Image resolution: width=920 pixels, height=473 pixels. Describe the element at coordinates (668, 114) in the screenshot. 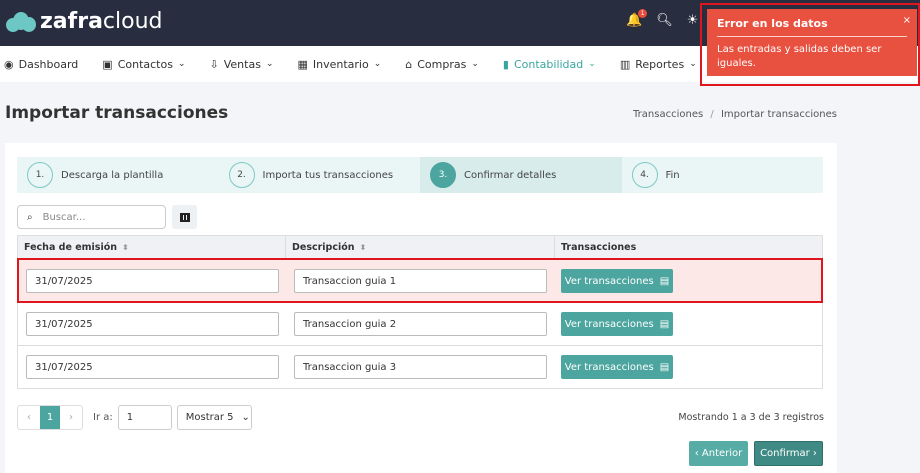

I see `breadcrumb-transacciones: Transacciones` at that location.